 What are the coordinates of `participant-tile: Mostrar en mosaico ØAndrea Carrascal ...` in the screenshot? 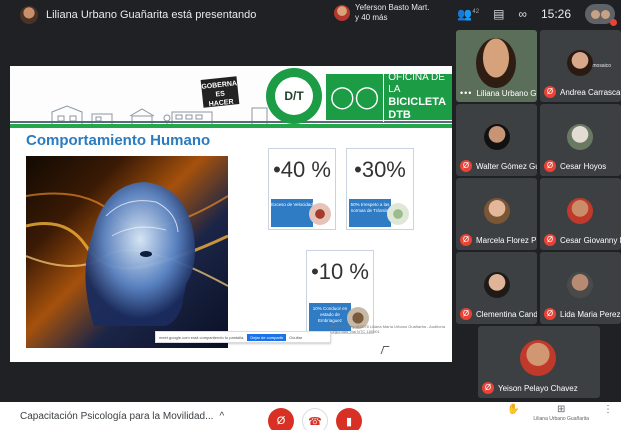 It's located at (580, 66).